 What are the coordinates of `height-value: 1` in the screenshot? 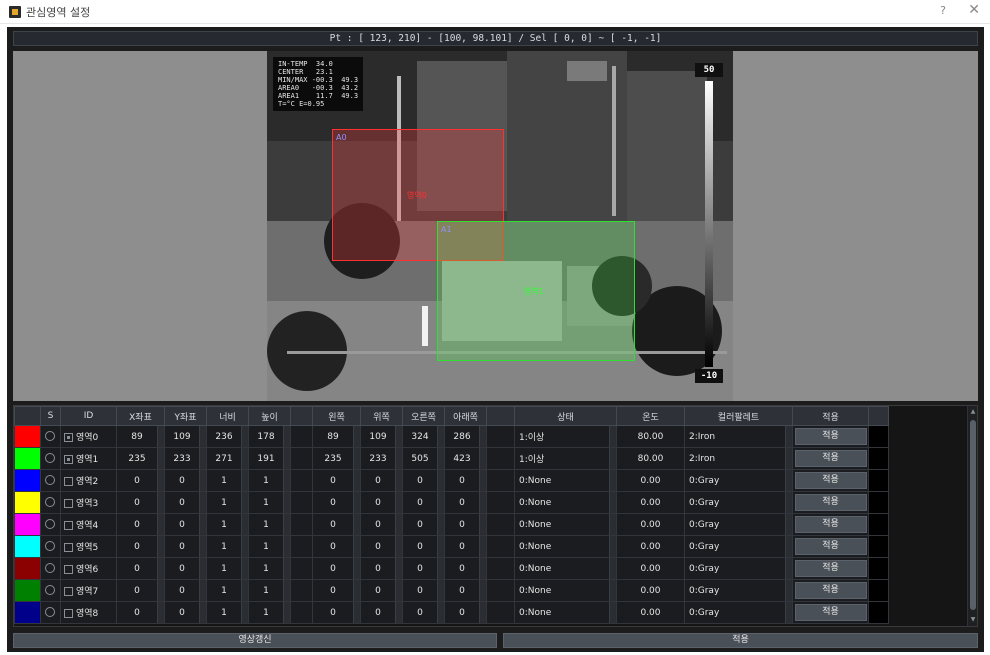 It's located at (266, 591).